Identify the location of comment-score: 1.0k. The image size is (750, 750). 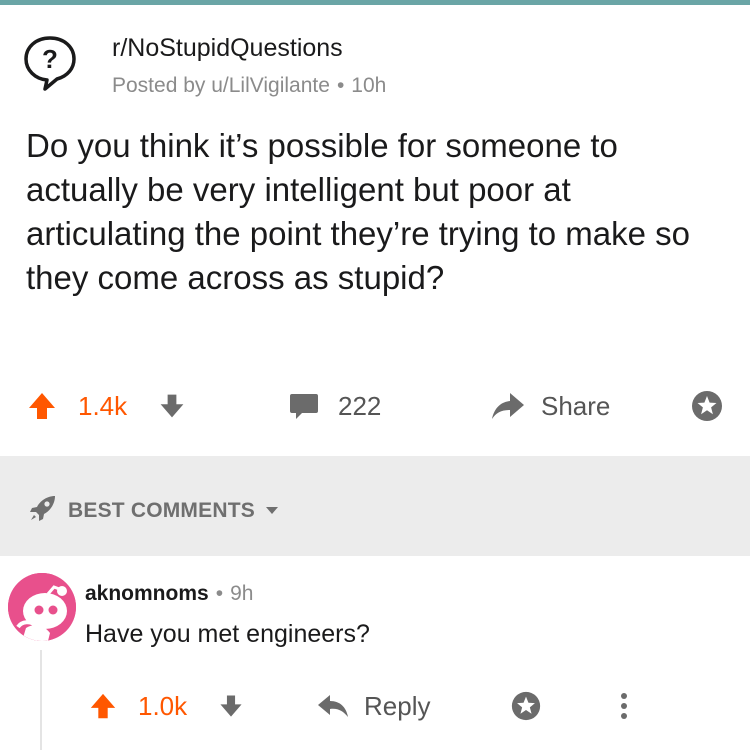
(163, 705).